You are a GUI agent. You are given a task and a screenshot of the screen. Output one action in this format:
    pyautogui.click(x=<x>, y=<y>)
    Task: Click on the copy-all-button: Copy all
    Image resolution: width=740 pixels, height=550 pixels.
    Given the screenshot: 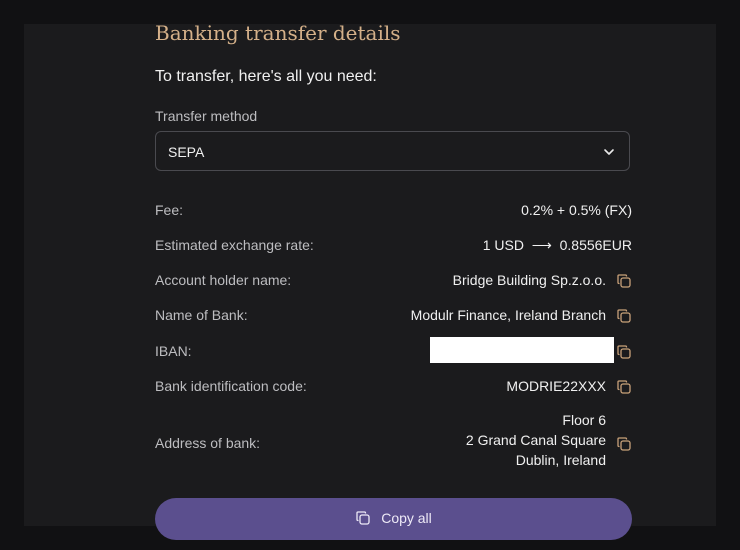 What is the action you would take?
    pyautogui.click(x=393, y=519)
    